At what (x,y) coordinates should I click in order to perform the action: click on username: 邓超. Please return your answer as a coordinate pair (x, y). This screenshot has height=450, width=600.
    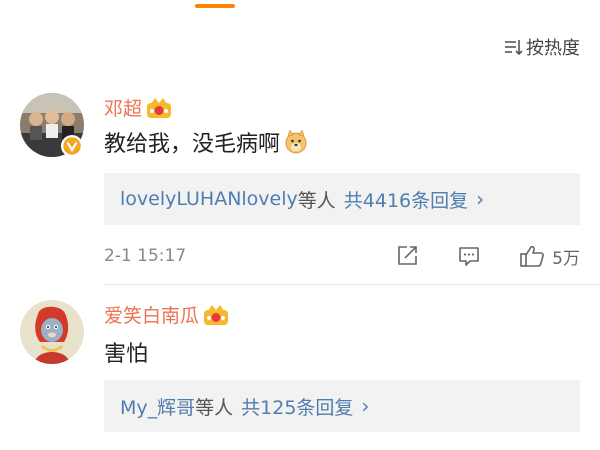
    Looking at the image, I should click on (138, 107).